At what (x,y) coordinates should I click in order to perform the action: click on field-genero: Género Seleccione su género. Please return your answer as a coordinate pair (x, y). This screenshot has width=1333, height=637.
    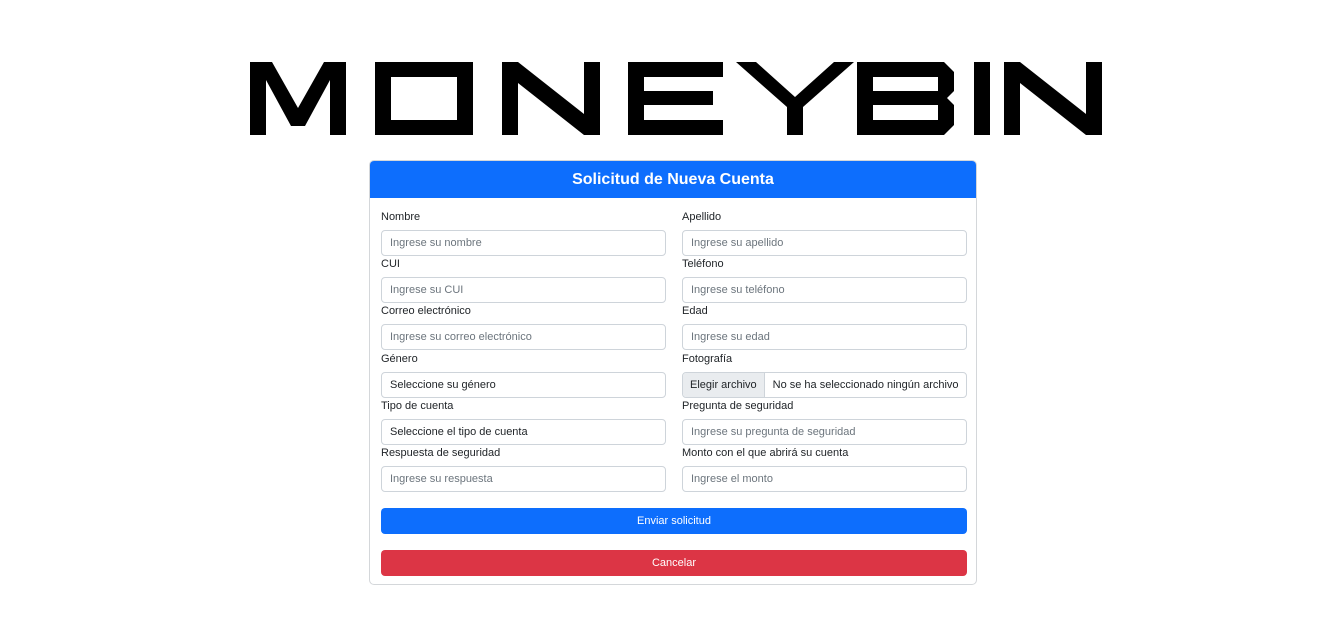
    Looking at the image, I should click on (523, 375).